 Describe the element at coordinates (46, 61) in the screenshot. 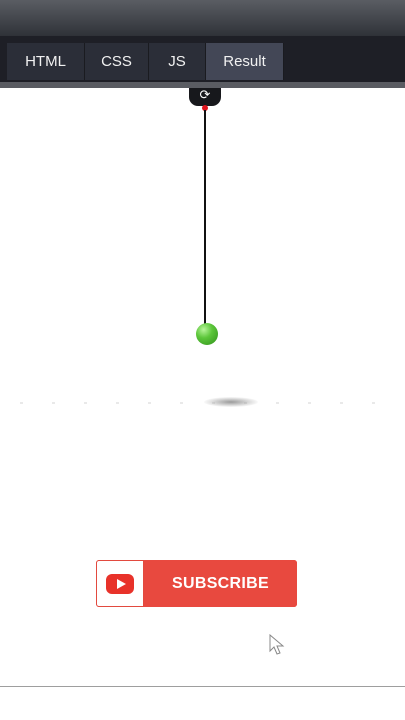

I see `tab-html: HTML` at that location.